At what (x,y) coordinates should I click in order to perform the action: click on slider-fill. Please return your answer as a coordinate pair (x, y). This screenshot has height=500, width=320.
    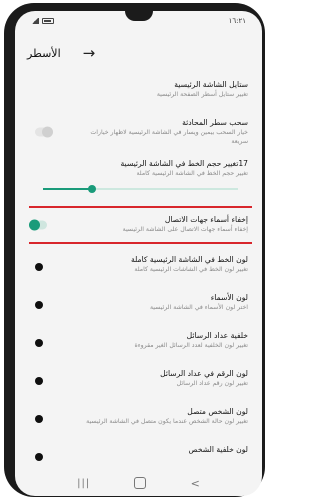
    Looking at the image, I should click on (67, 189).